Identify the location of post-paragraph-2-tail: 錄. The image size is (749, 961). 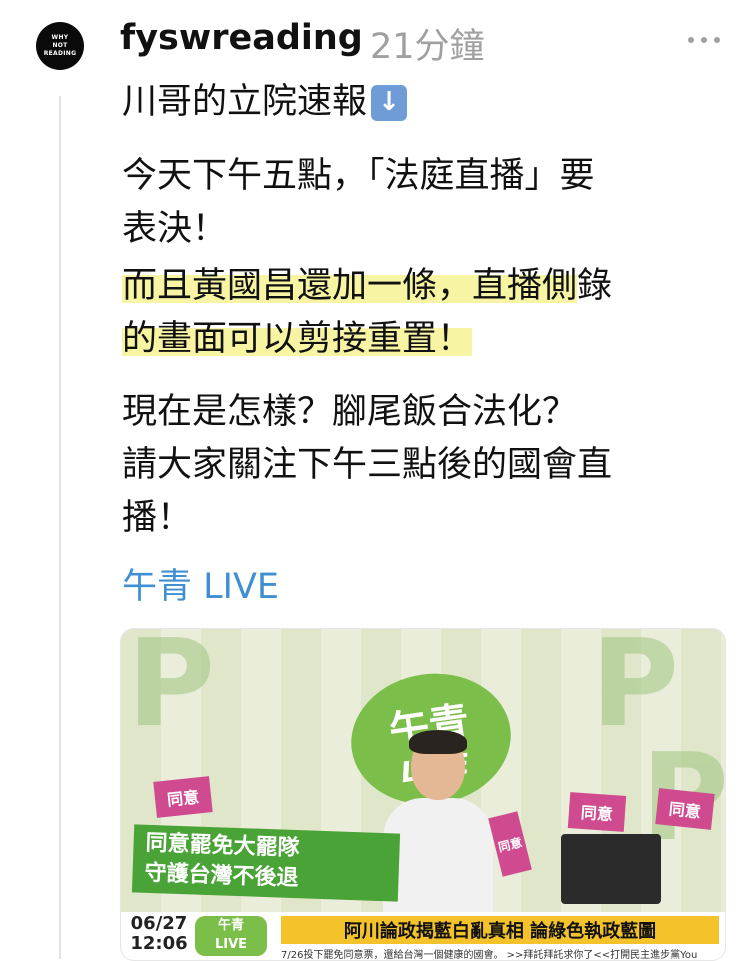
(595, 286).